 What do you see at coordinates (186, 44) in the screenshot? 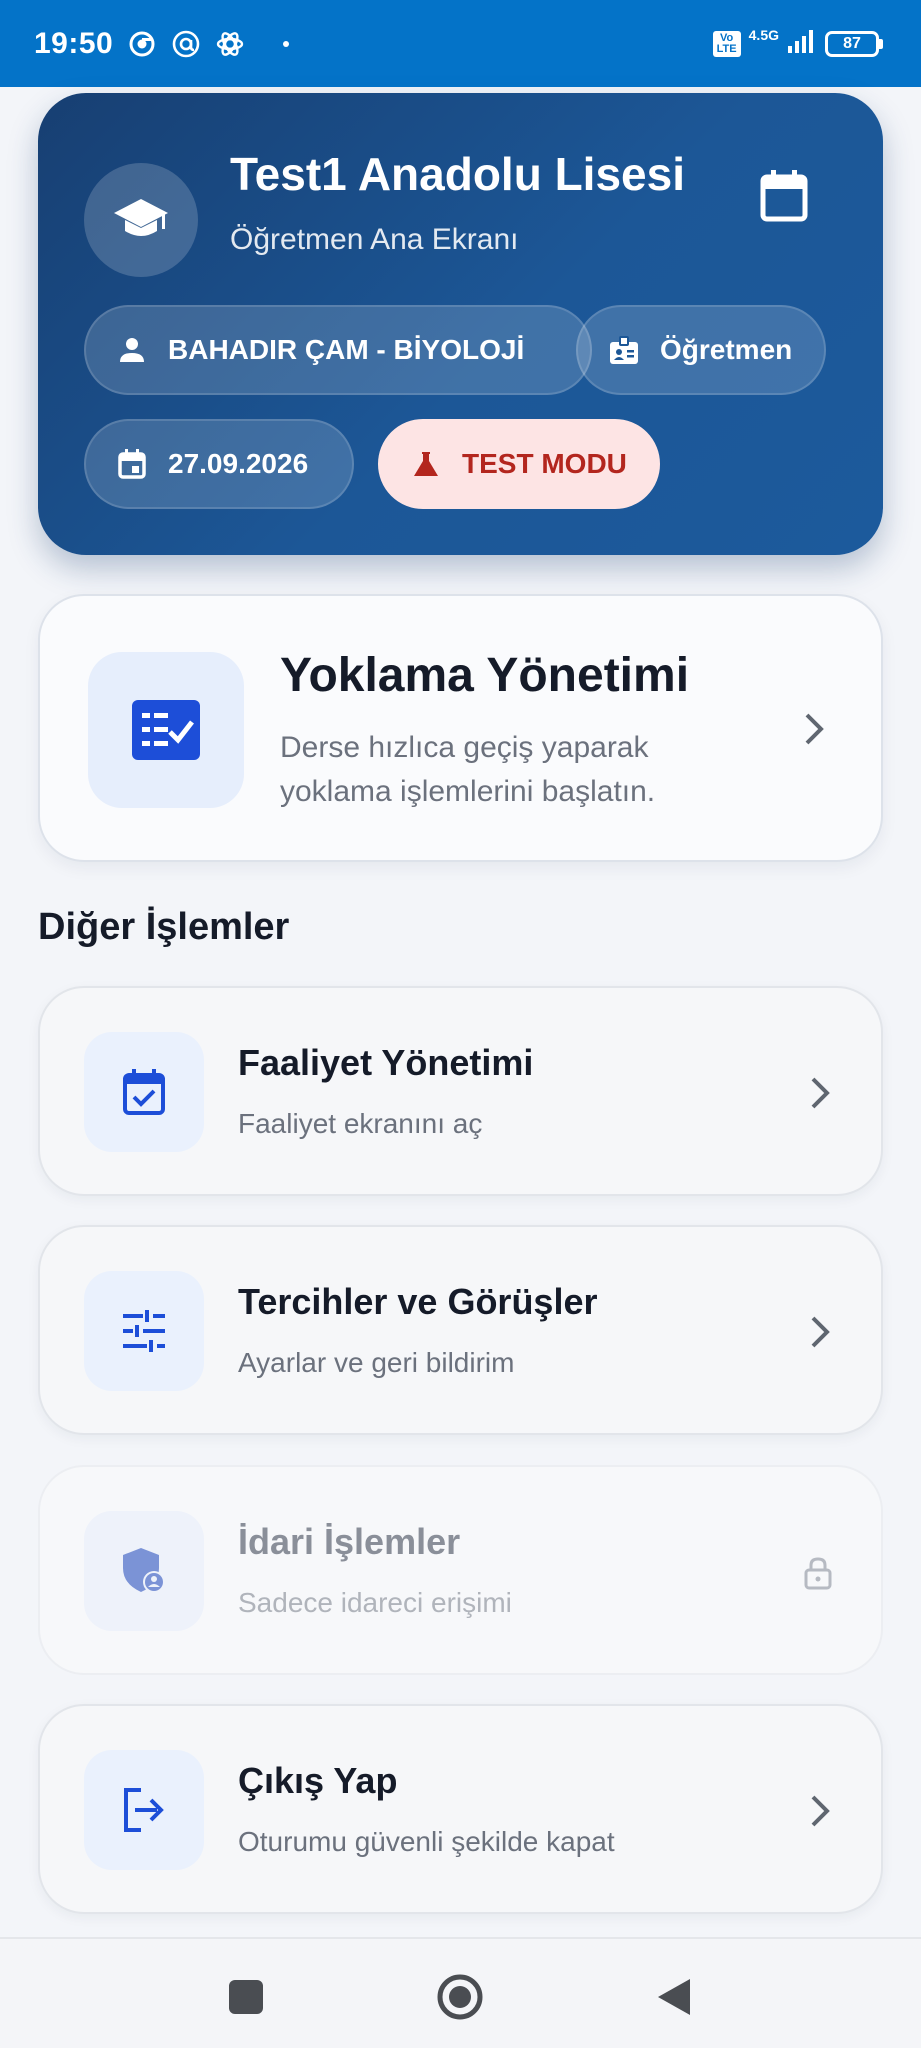
I see `at-sign-icon` at bounding box center [186, 44].